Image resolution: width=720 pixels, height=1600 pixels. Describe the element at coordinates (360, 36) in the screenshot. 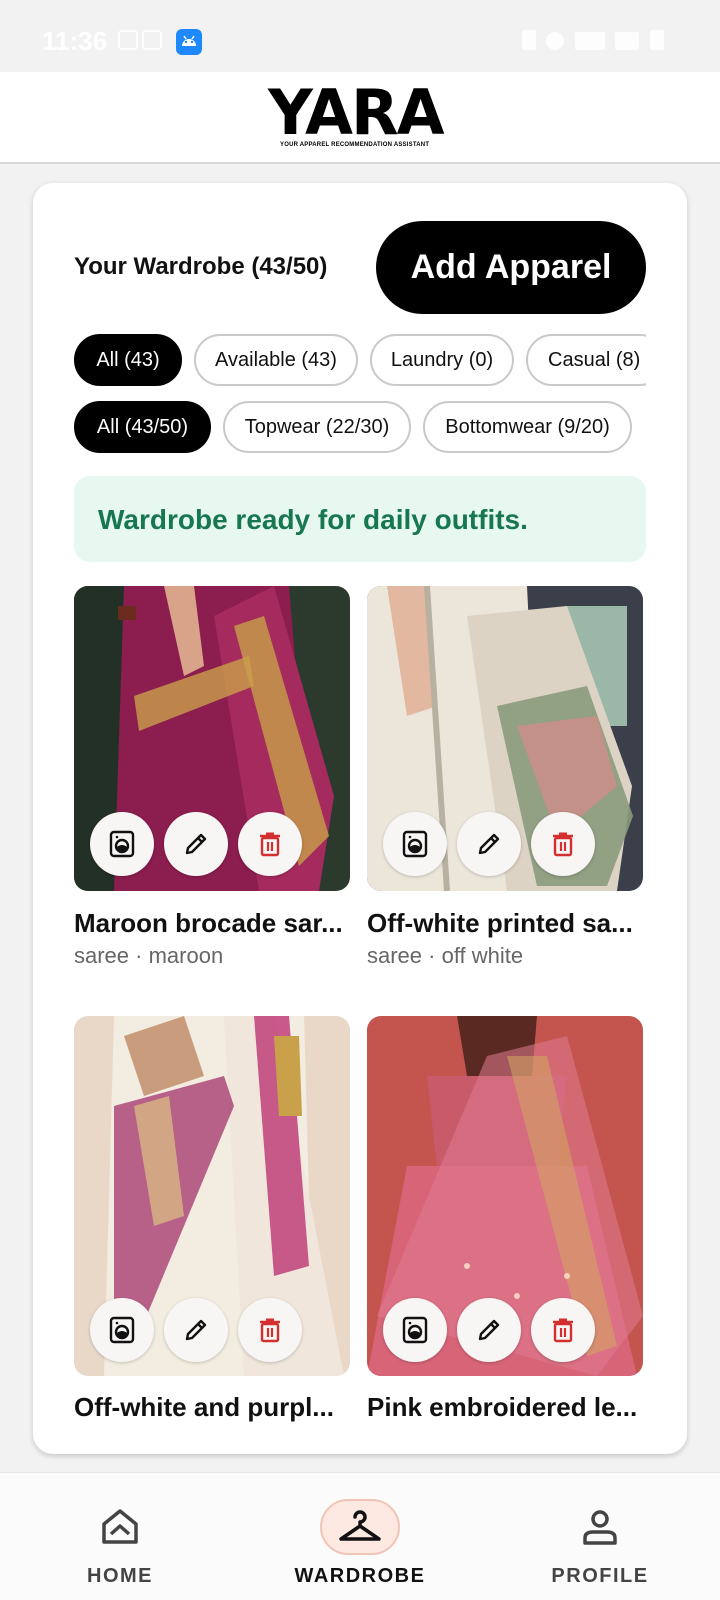

I see `status-bar: 11:36` at that location.